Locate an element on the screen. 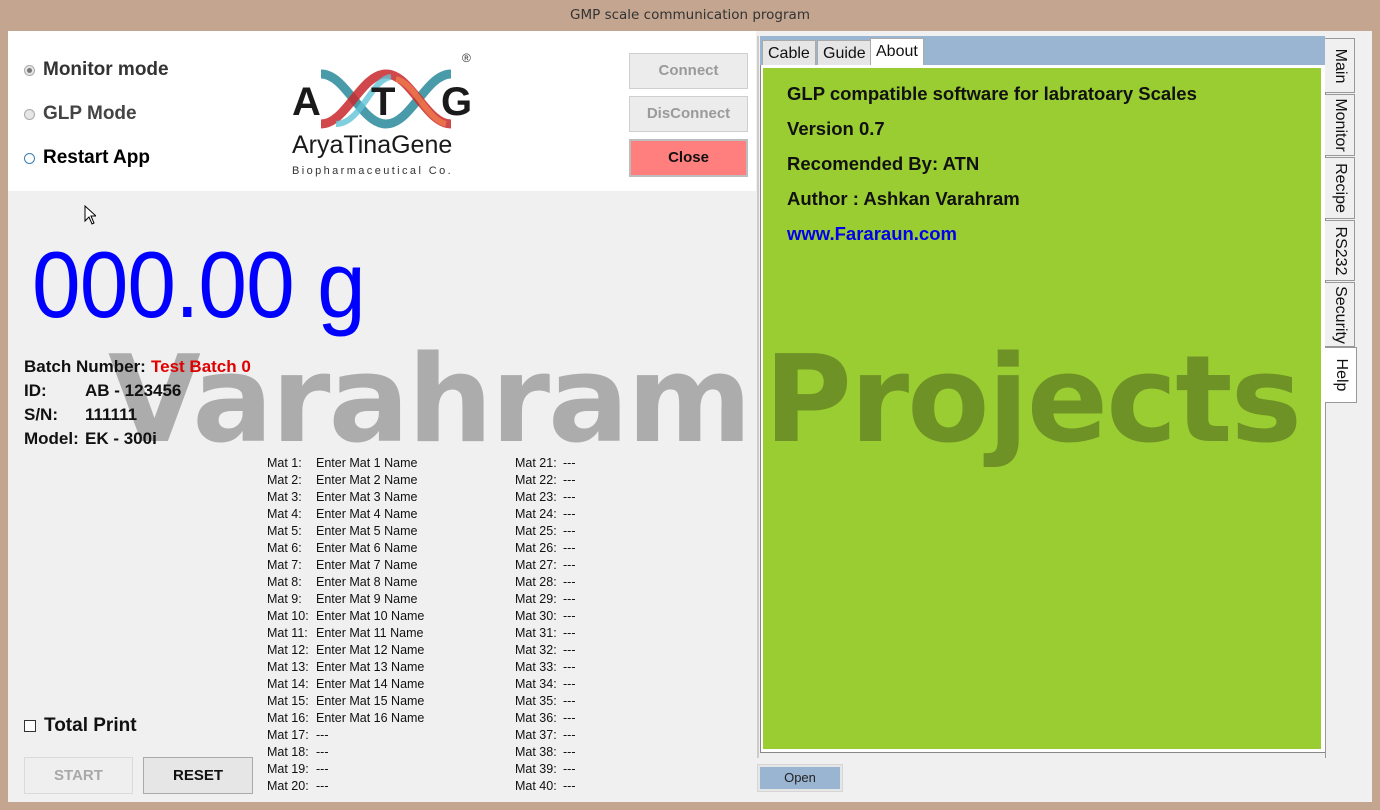  material-key: Mat 5: is located at coordinates (284, 531).